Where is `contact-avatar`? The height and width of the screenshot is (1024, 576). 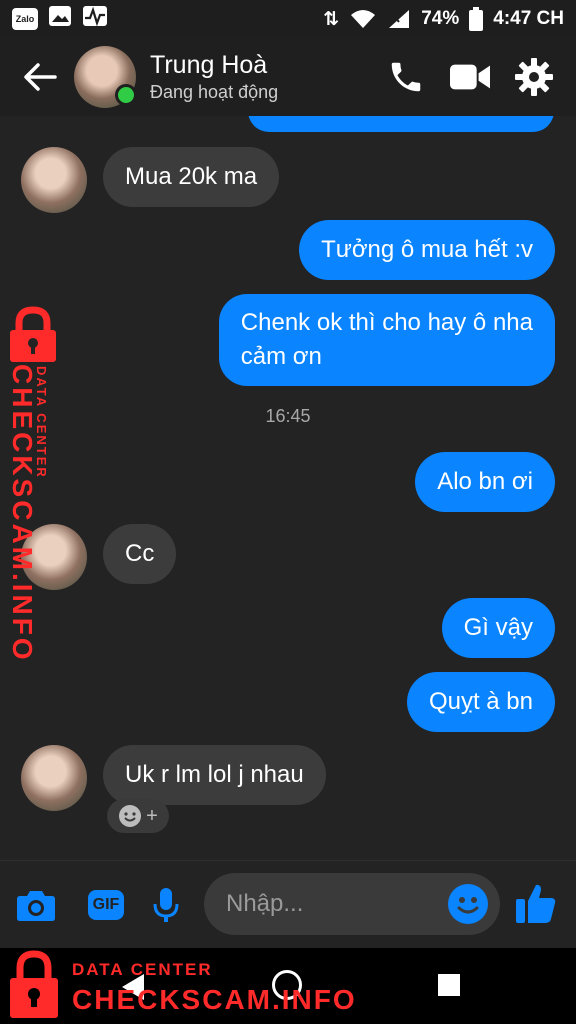
contact-avatar is located at coordinates (105, 77).